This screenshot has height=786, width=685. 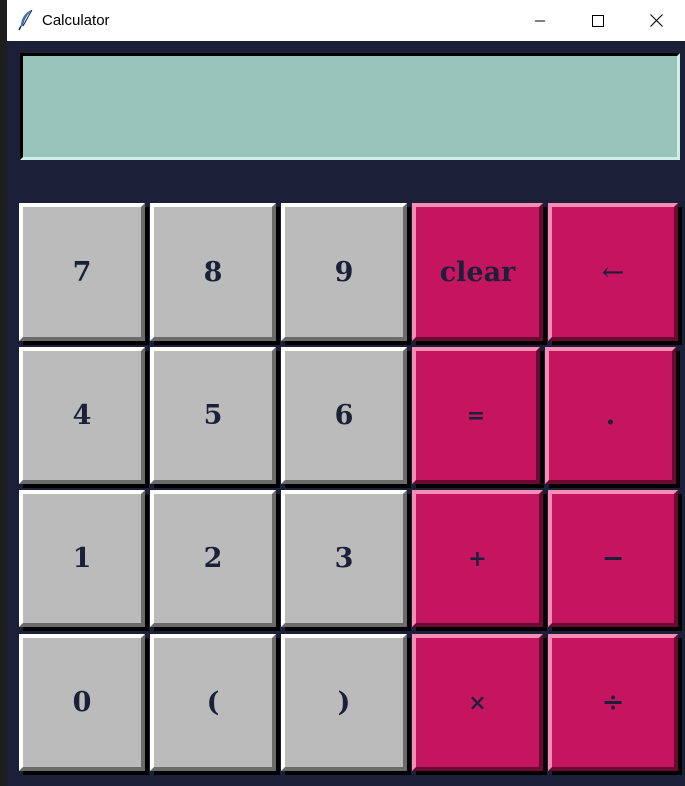 I want to click on key-label: 1, so click(x=82, y=558).